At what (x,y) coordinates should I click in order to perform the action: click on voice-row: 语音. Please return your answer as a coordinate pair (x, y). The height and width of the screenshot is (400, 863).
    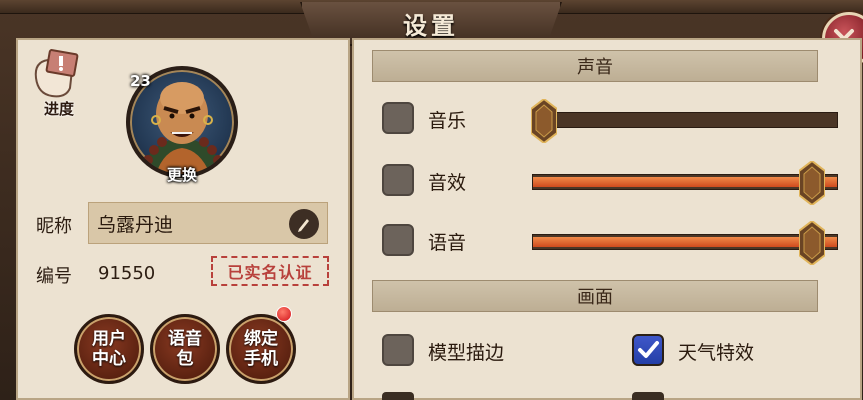
    Looking at the image, I should click on (612, 242).